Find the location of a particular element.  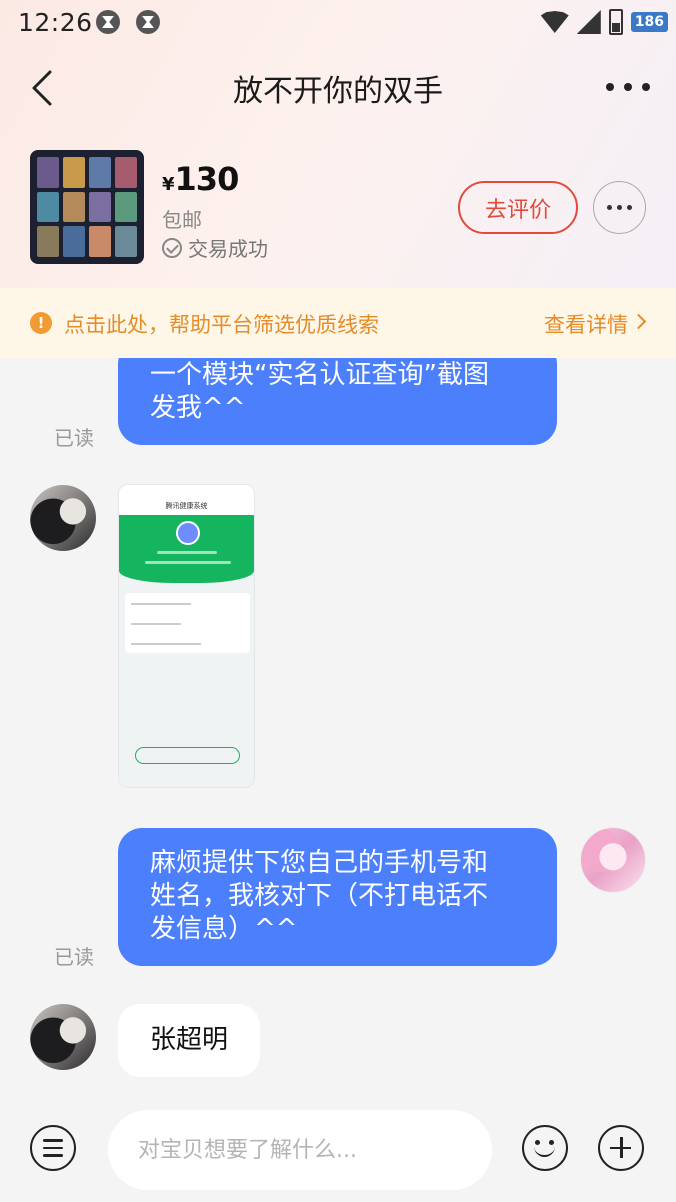

status-indicators: 186 is located at coordinates (604, 22).